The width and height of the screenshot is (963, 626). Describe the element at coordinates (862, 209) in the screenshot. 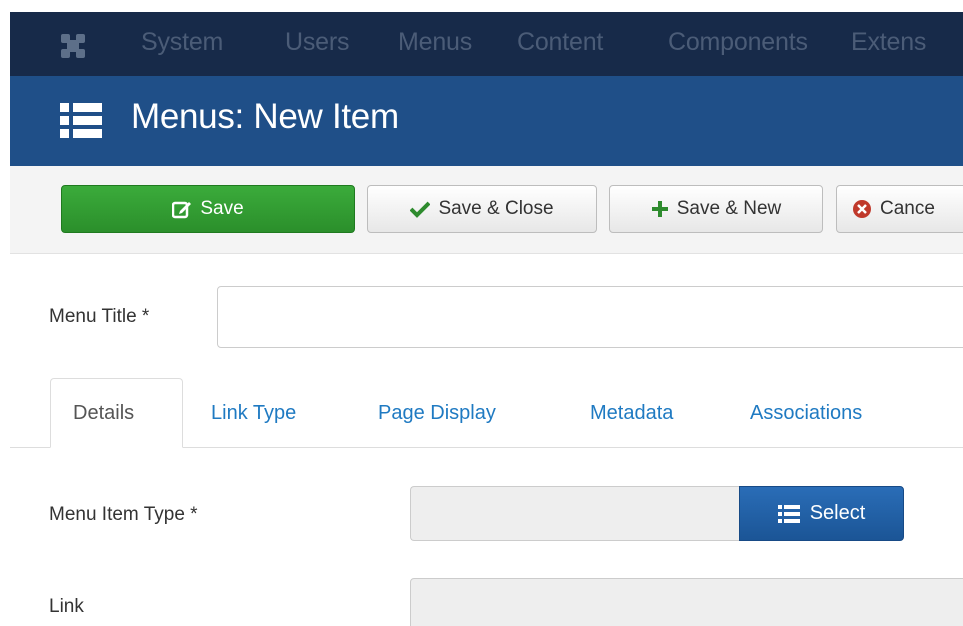

I see `cancel-icon` at that location.